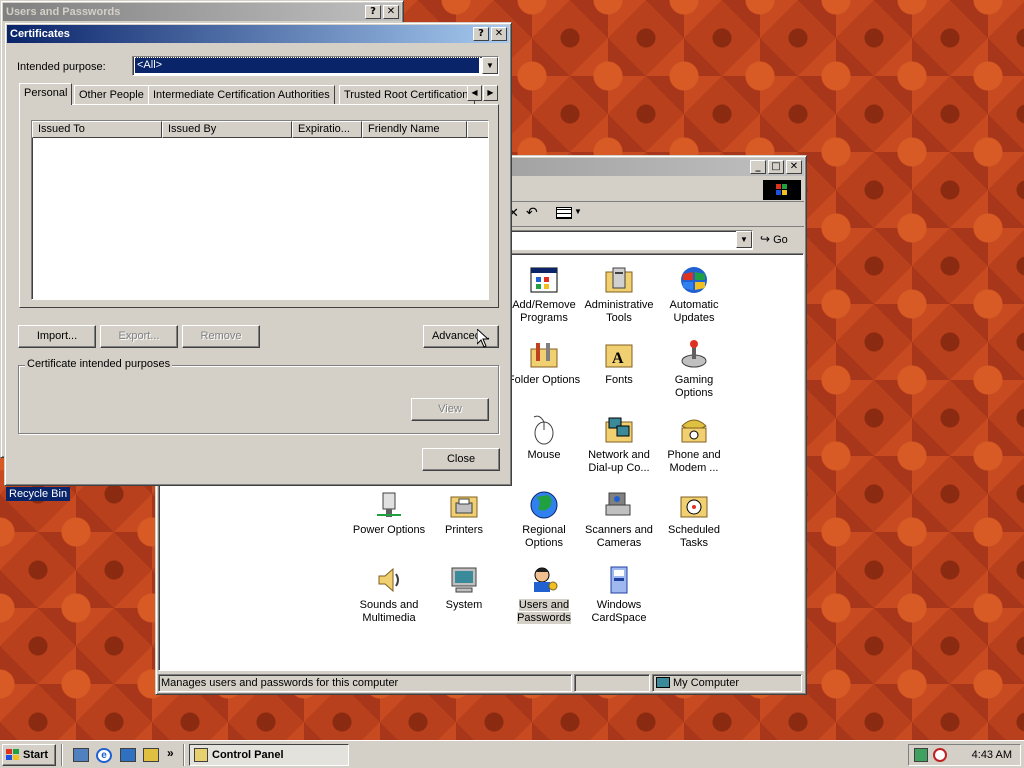 This screenshot has height=768, width=1024. Describe the element at coordinates (765, 239) in the screenshot. I see `go-arrow-icon: ↪` at that location.